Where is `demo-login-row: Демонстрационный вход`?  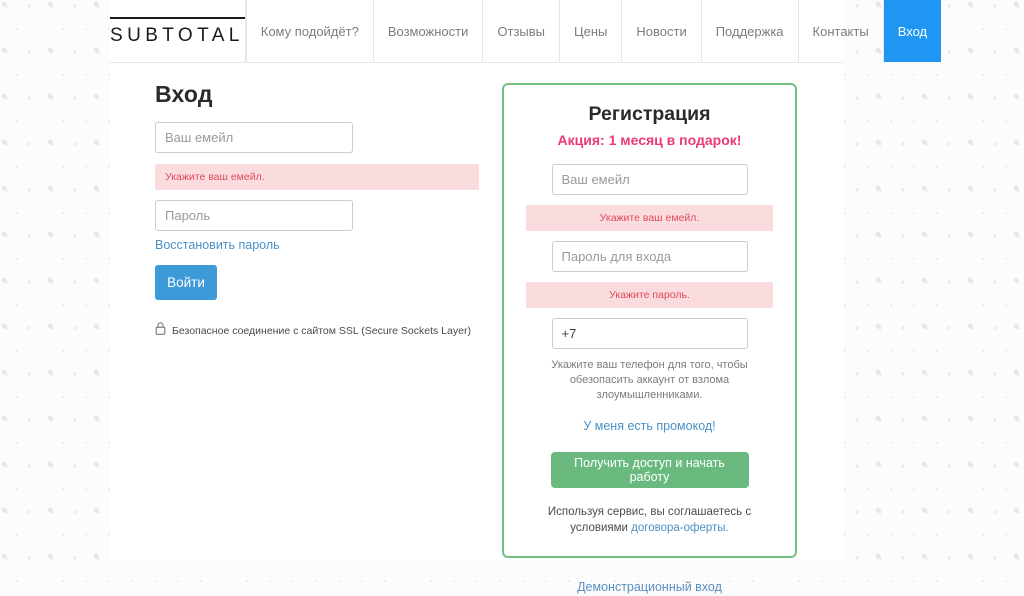
demo-login-row: Демонстрационный вход is located at coordinates (649, 587).